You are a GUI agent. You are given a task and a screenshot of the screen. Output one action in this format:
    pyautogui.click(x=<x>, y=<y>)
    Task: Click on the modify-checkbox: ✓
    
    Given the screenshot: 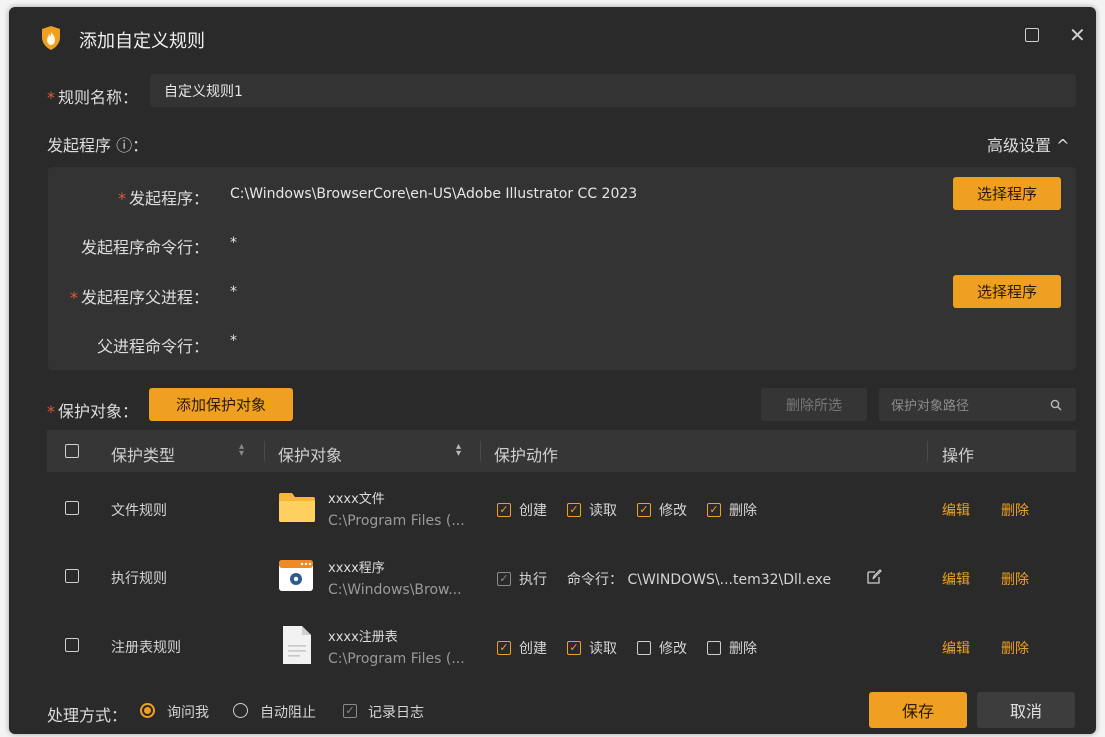 What is the action you would take?
    pyautogui.click(x=644, y=510)
    